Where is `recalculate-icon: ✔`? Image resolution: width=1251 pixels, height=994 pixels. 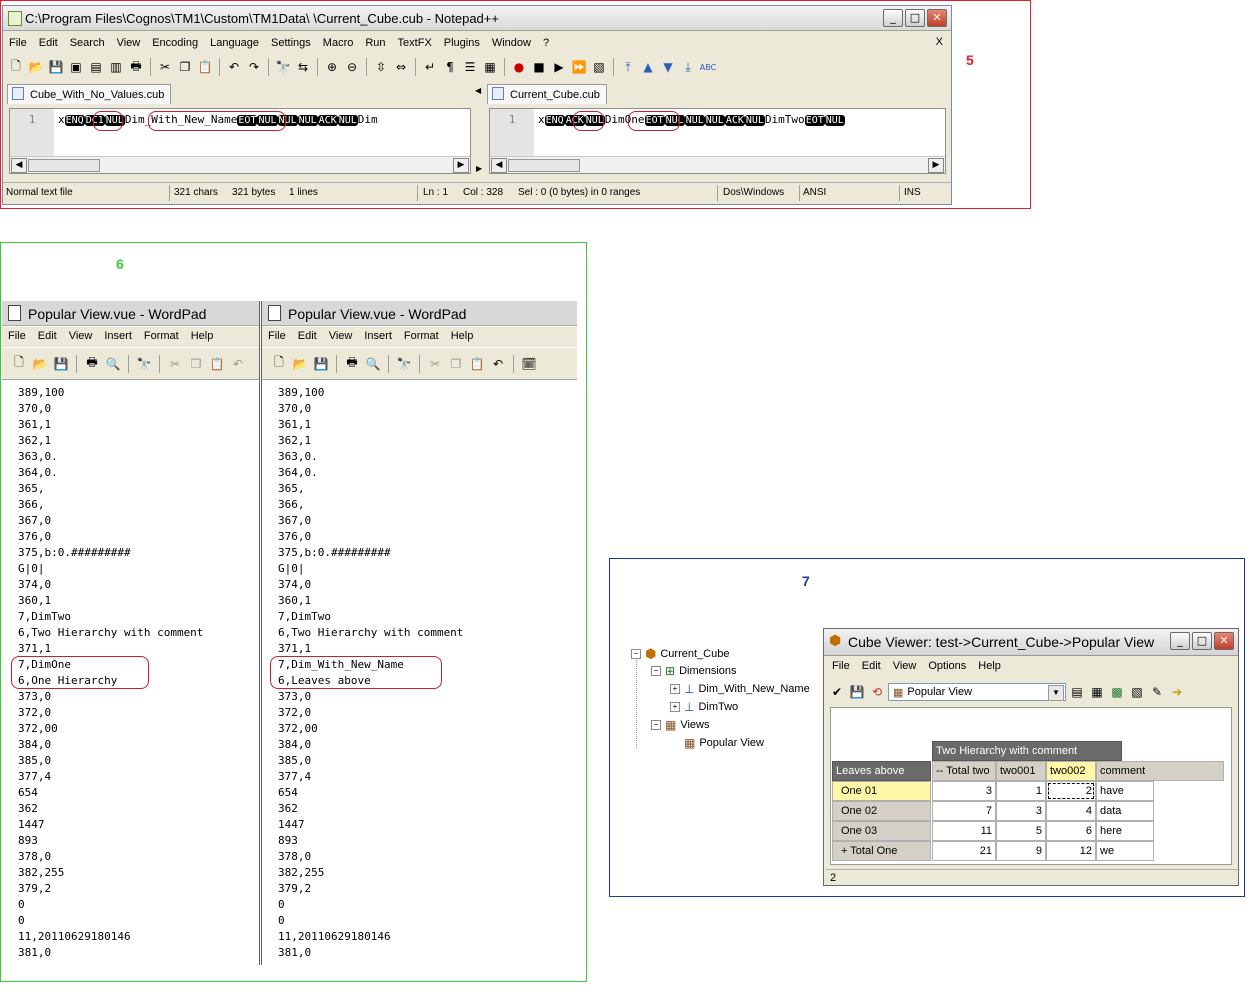
recalculate-icon: ✔ is located at coordinates (837, 692).